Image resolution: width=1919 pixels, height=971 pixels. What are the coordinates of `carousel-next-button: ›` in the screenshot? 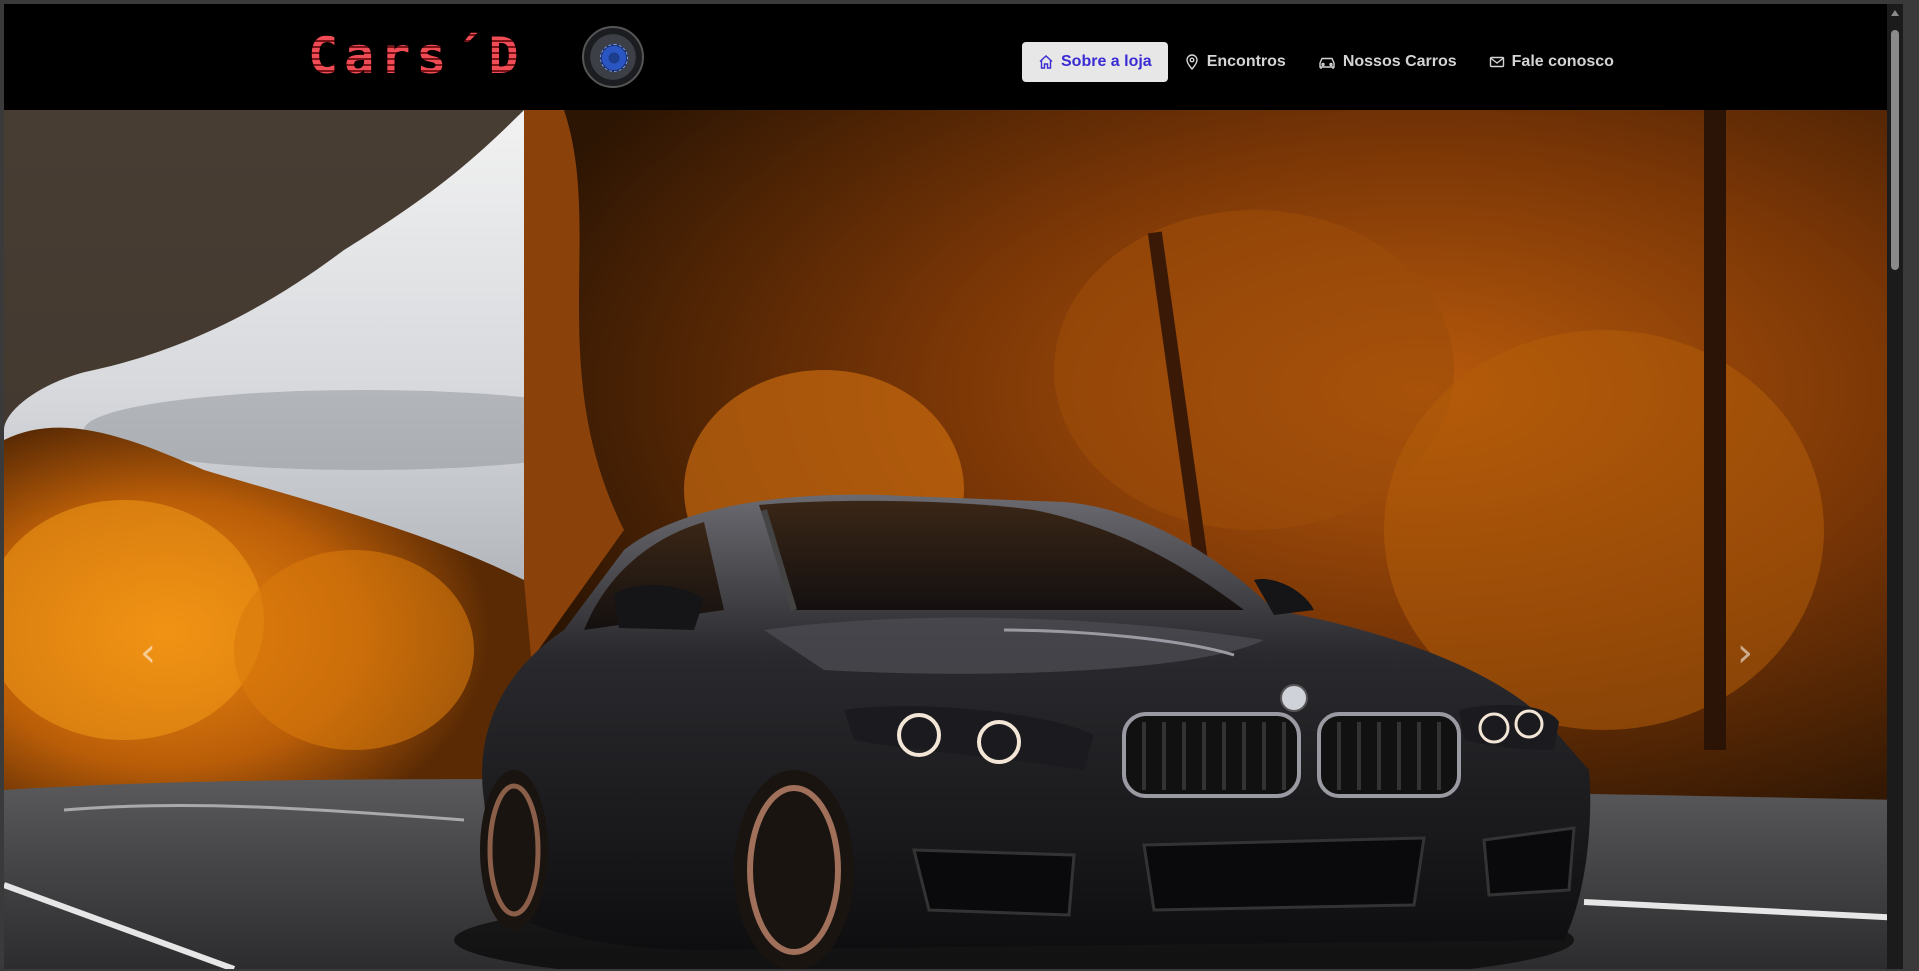 It's located at (1745, 653).